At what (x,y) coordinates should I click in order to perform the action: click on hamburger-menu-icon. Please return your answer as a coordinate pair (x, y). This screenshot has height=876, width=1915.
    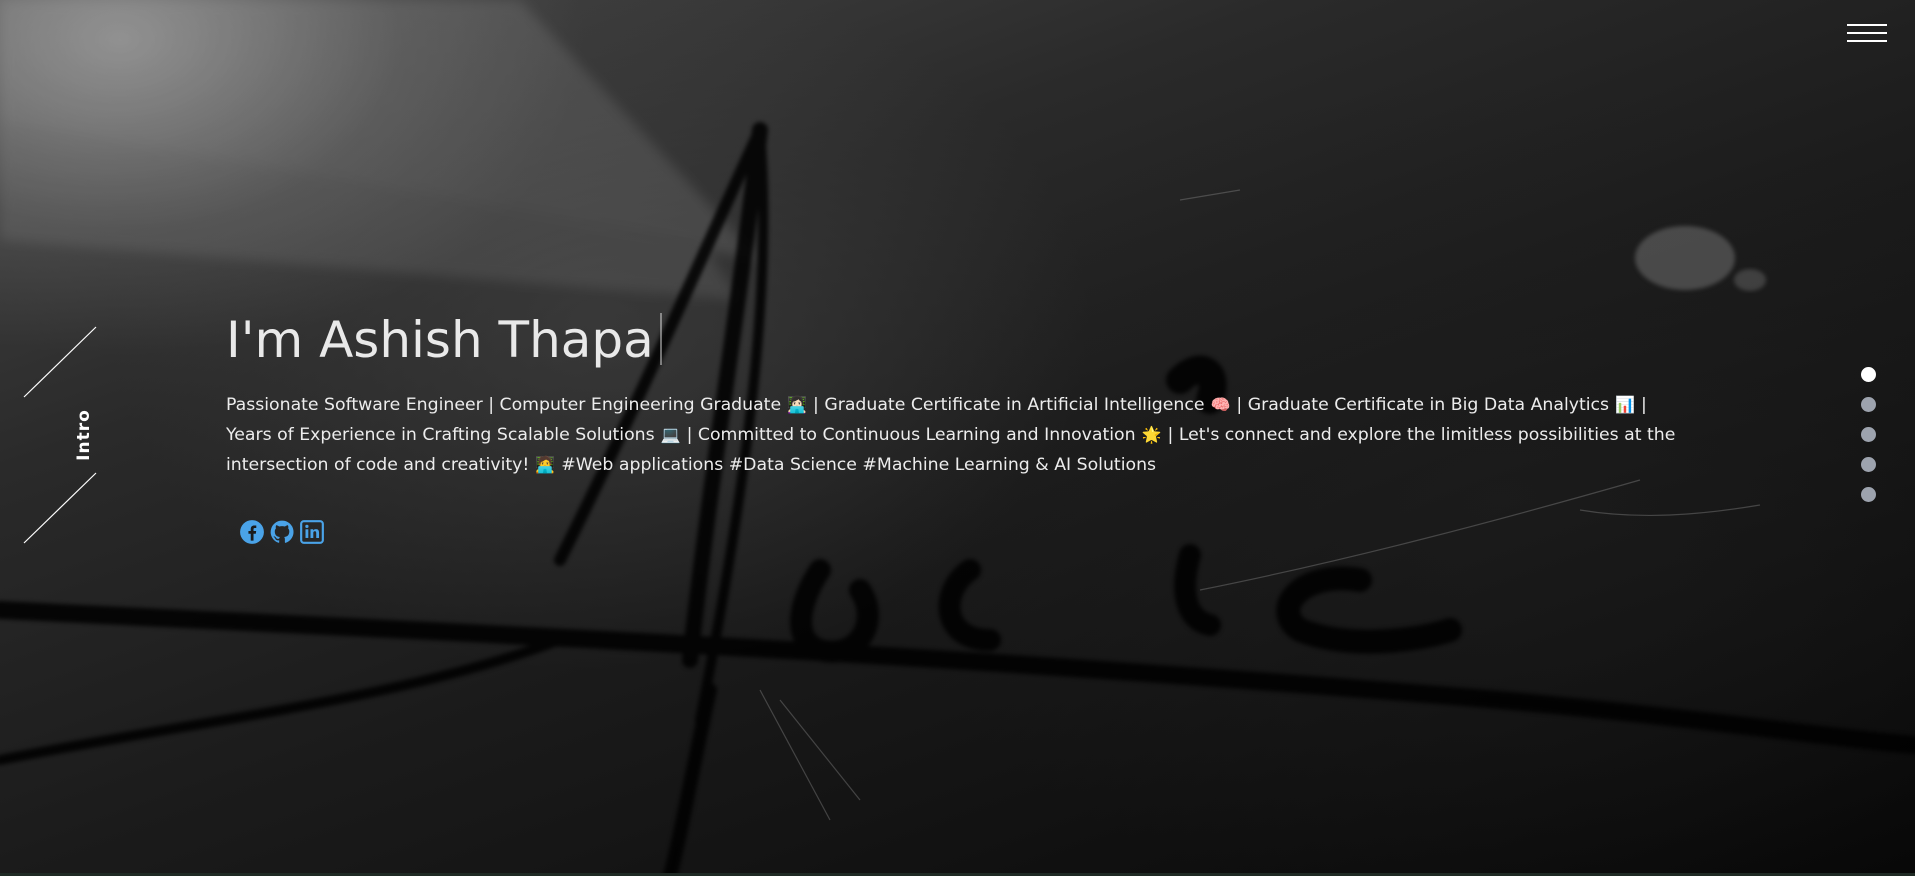
    Looking at the image, I should click on (1867, 35).